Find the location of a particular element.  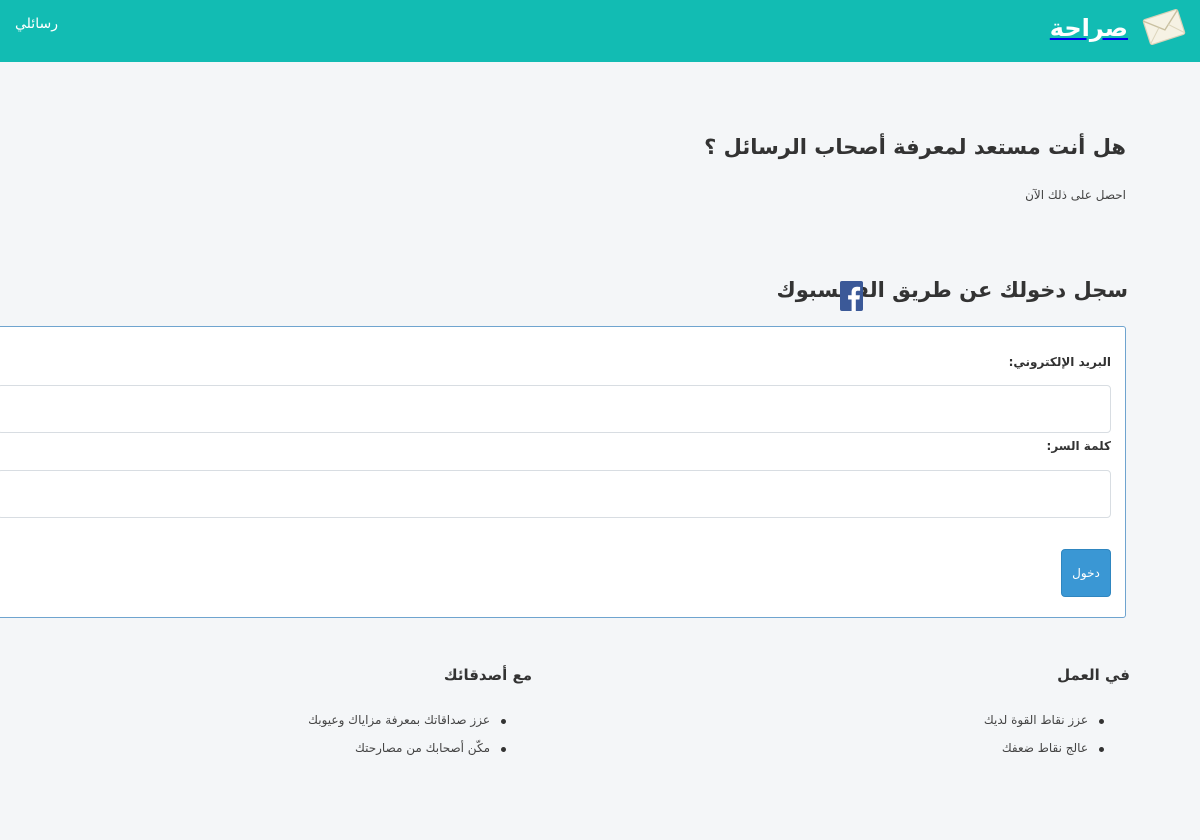

top-navbar: صراحة رسائلي is located at coordinates (600, 31).